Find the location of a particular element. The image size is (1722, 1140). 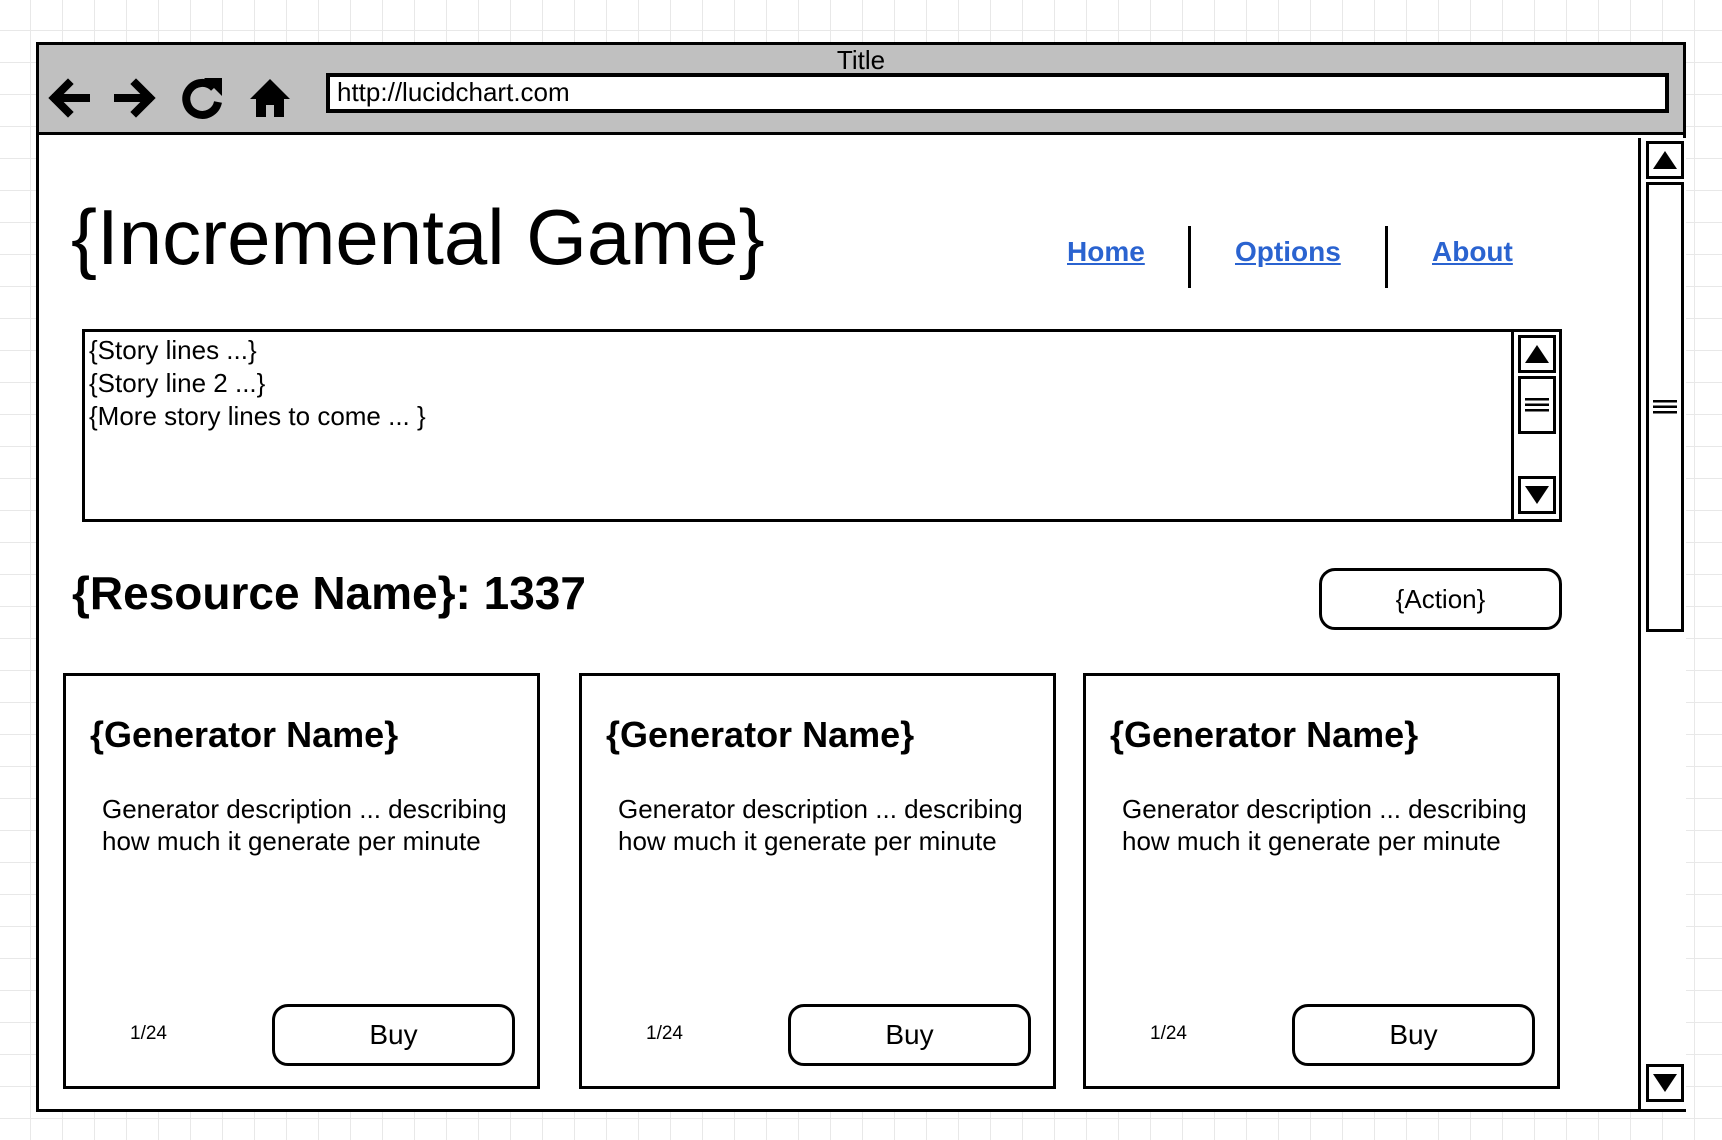

page-scrollbar is located at coordinates (1662, 623).